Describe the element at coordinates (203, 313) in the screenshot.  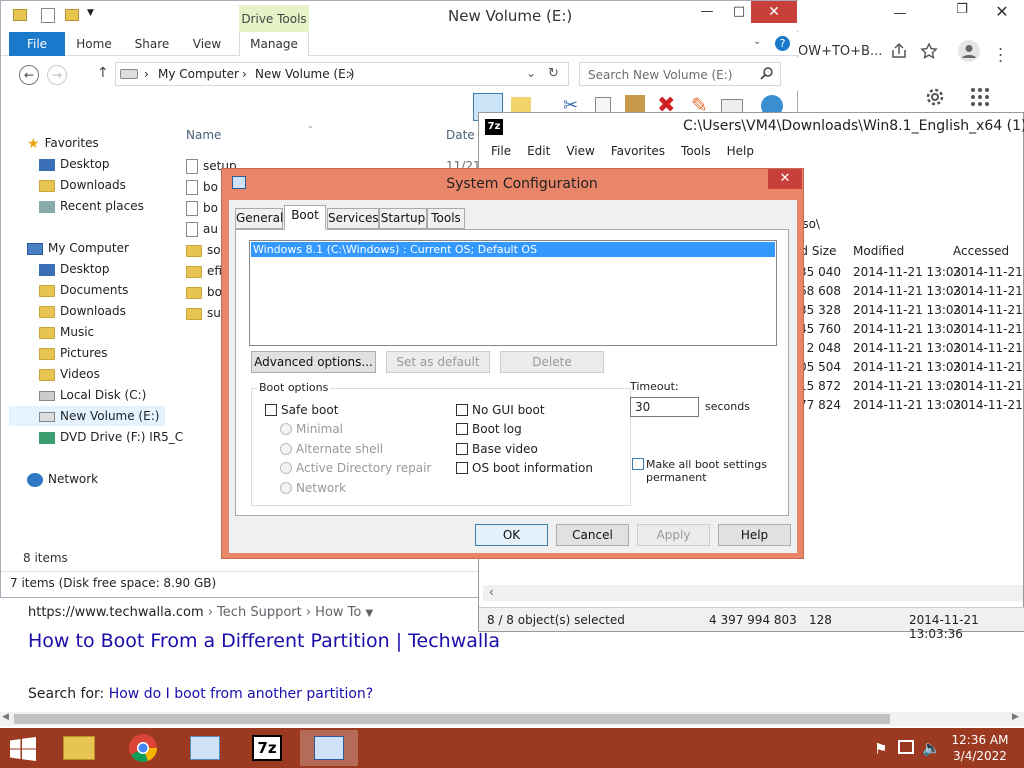
I see `file-row: su` at that location.